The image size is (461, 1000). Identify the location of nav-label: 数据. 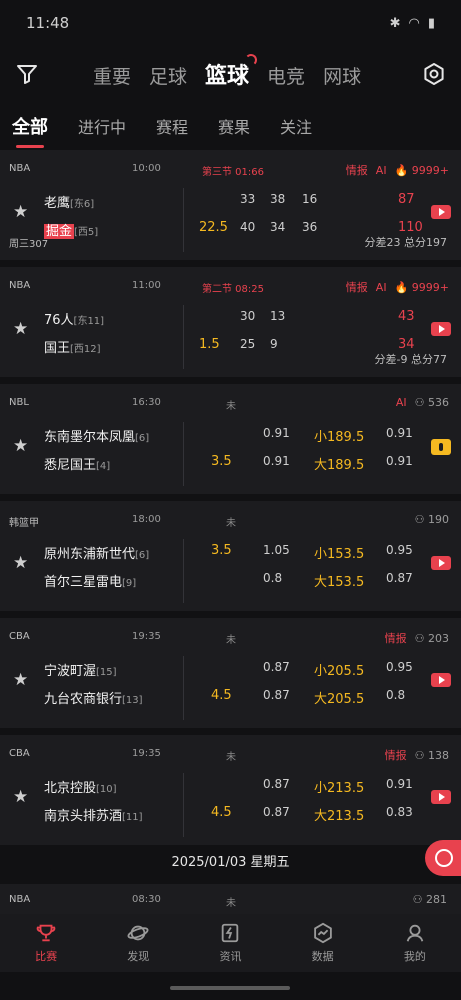
(322, 956).